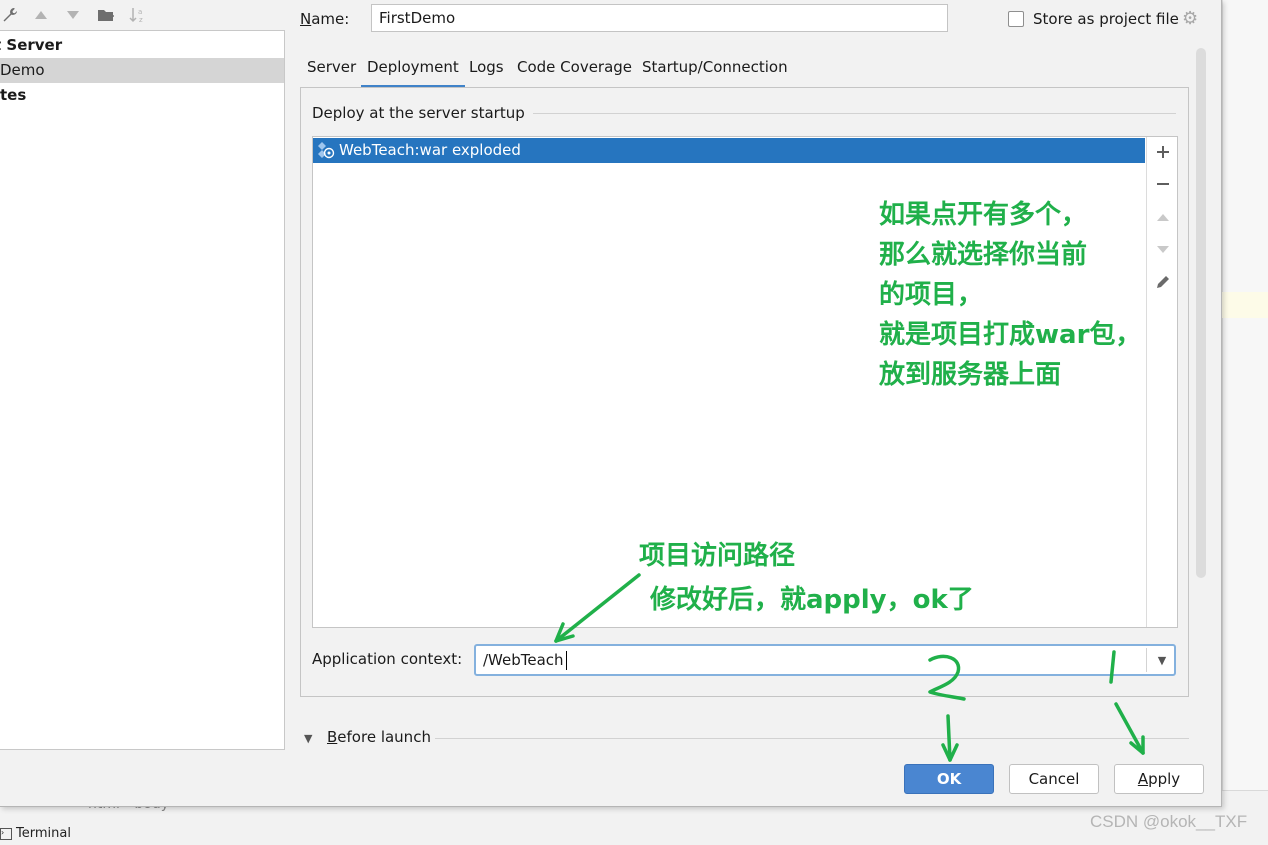 This screenshot has width=1268, height=845. I want to click on terminal-tab-label: Terminal, so click(43, 833).